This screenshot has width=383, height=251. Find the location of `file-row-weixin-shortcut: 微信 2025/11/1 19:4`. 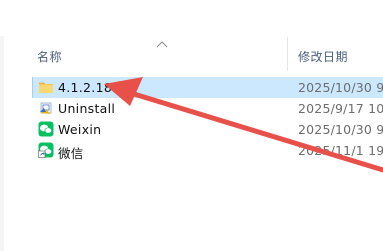

file-row-weixin-shortcut: 微信 2025/11/1 19:4 is located at coordinates (207, 150).